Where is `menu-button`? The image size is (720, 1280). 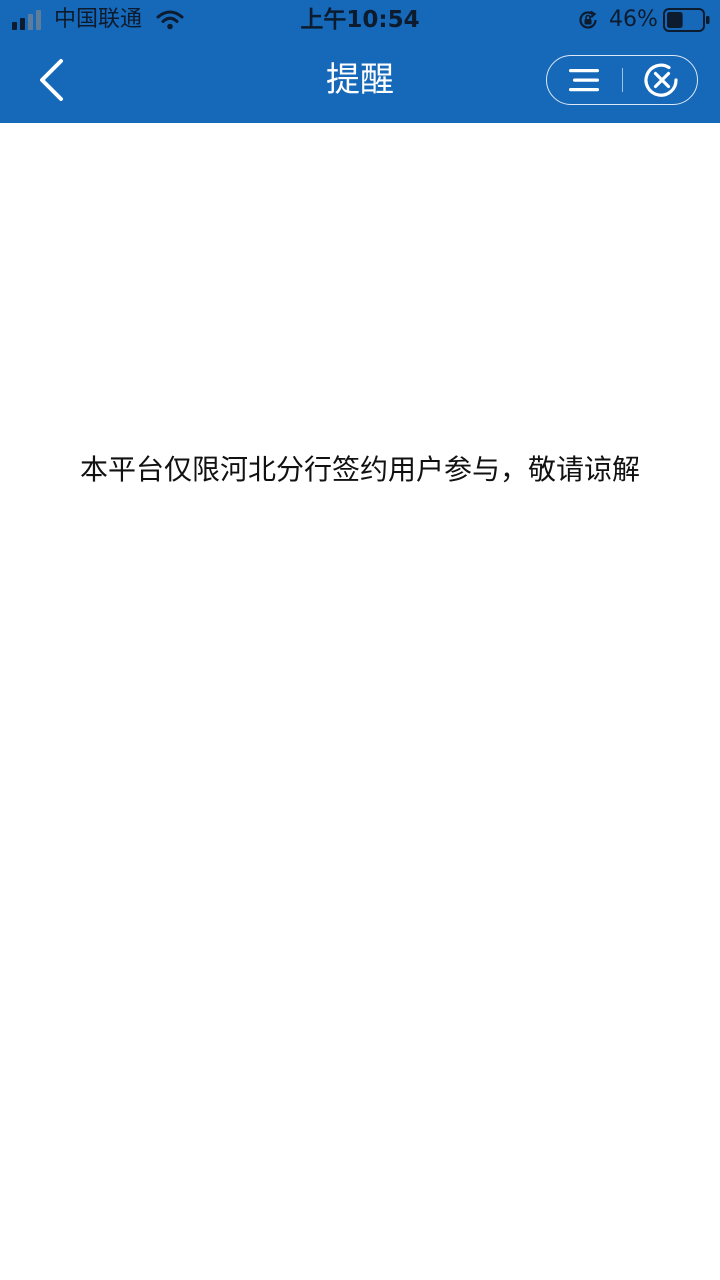 menu-button is located at coordinates (586, 80).